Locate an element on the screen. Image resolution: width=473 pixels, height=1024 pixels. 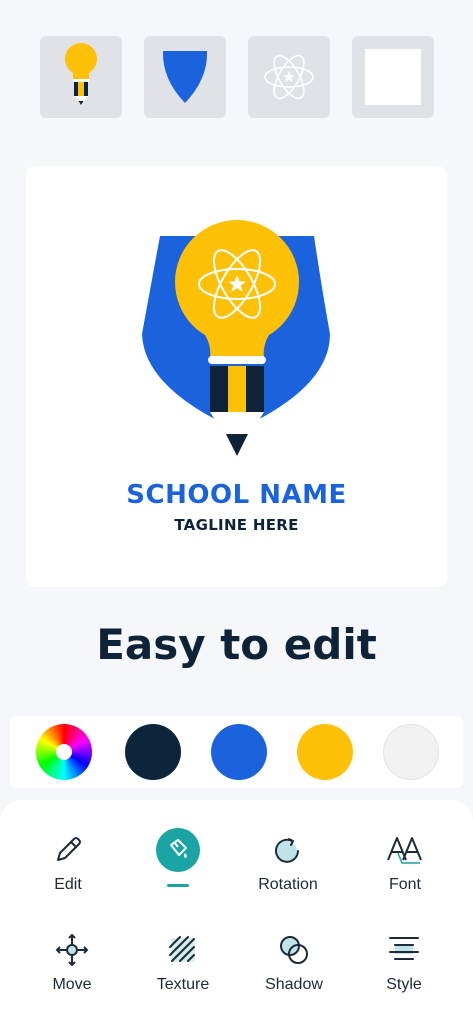
move-tool: Move is located at coordinates (72, 962).